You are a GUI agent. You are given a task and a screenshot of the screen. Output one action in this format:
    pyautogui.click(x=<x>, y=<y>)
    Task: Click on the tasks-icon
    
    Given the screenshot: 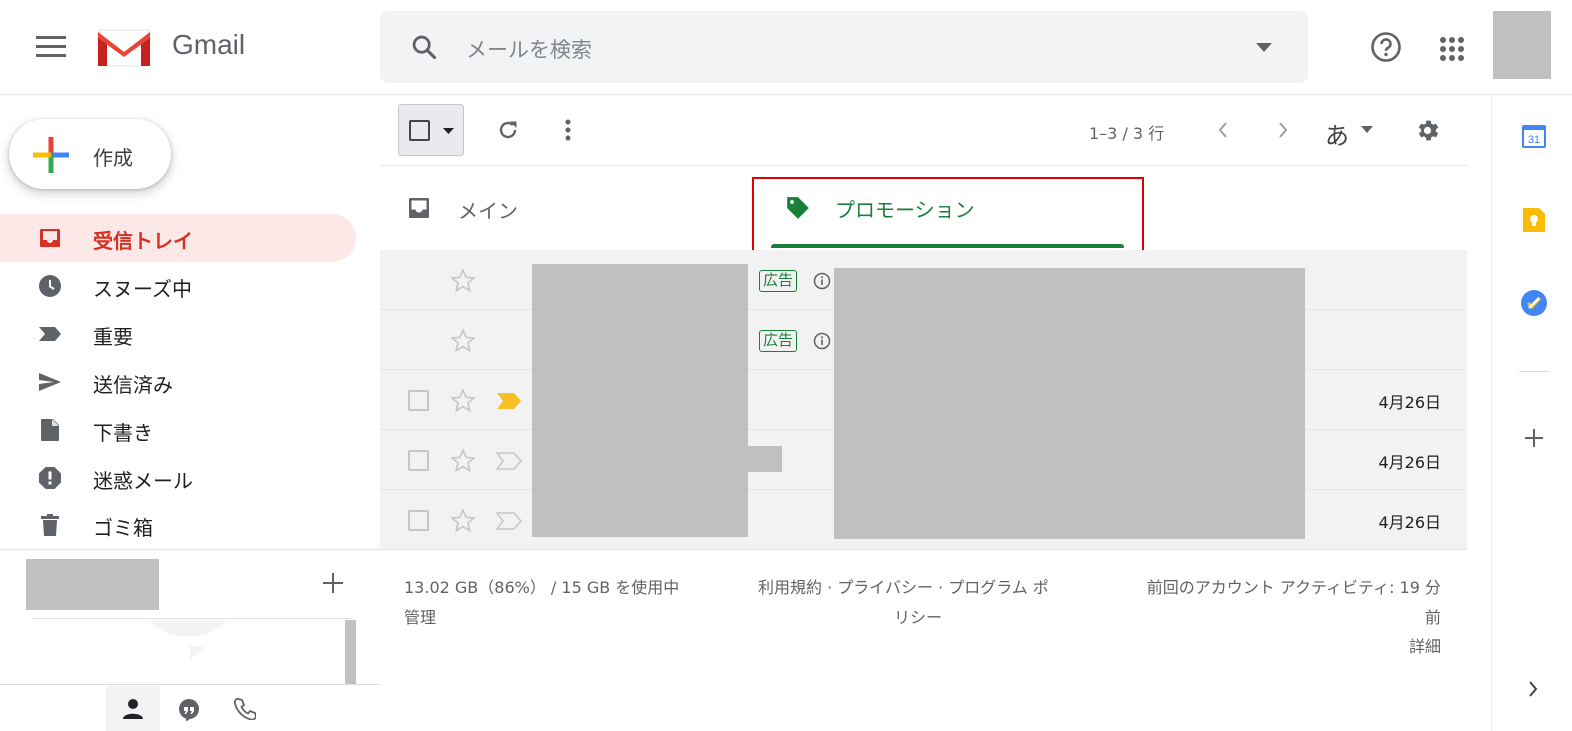 What is the action you would take?
    pyautogui.click(x=1534, y=303)
    